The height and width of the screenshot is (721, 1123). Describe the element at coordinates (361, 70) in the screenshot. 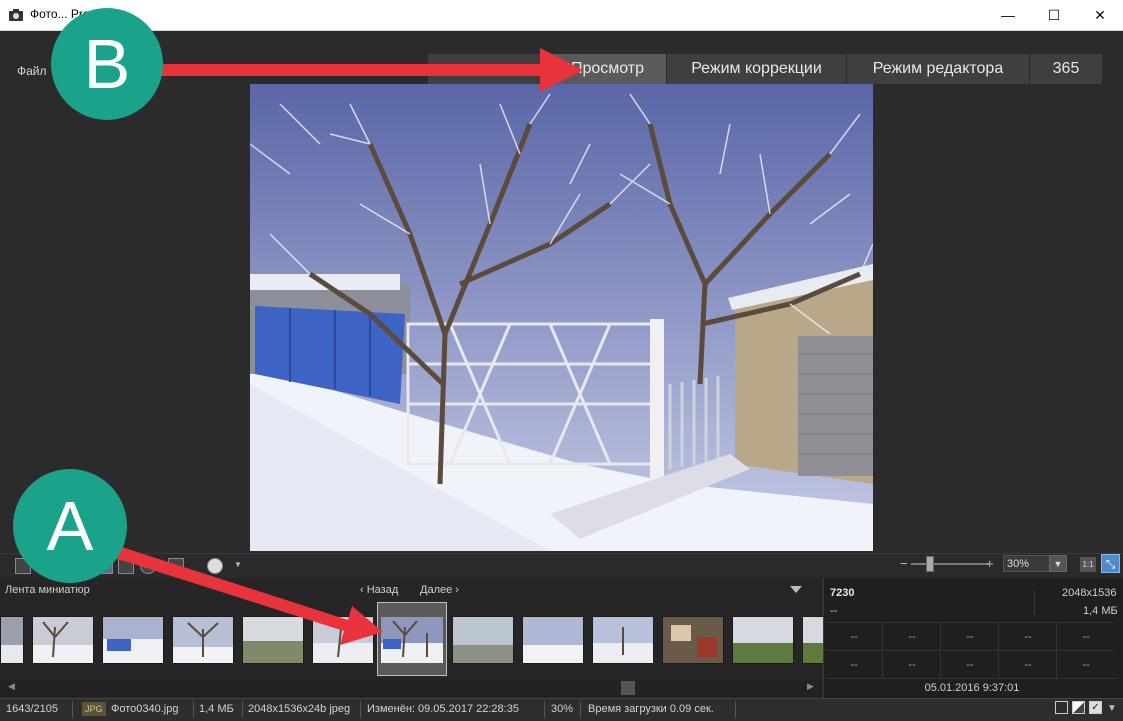

I see `arrow-b` at that location.